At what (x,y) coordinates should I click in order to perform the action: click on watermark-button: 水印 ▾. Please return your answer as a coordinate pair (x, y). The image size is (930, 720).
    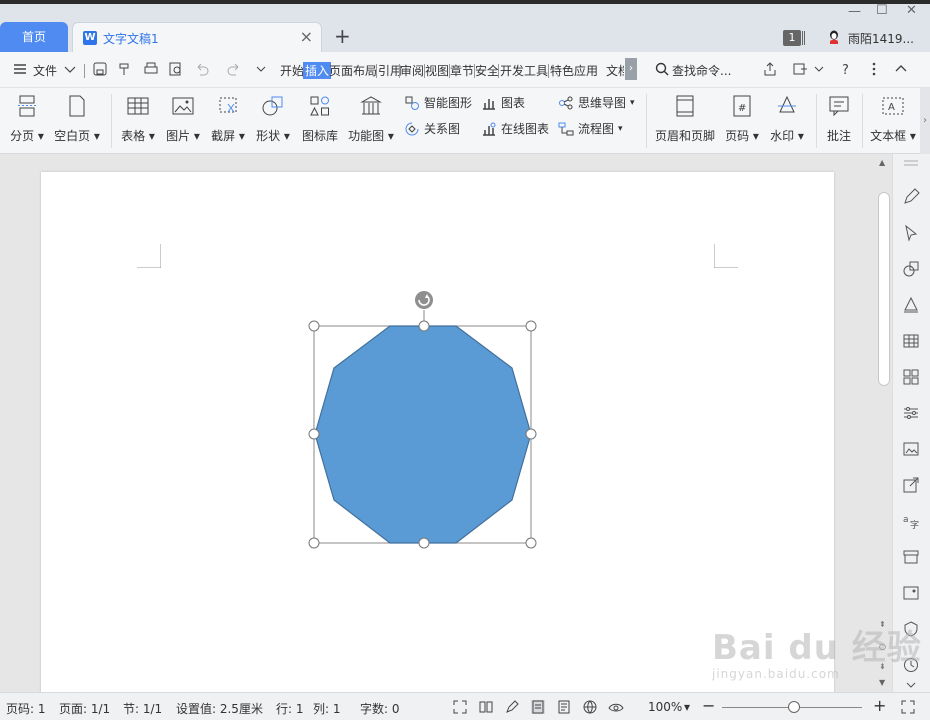
    Looking at the image, I should click on (787, 119).